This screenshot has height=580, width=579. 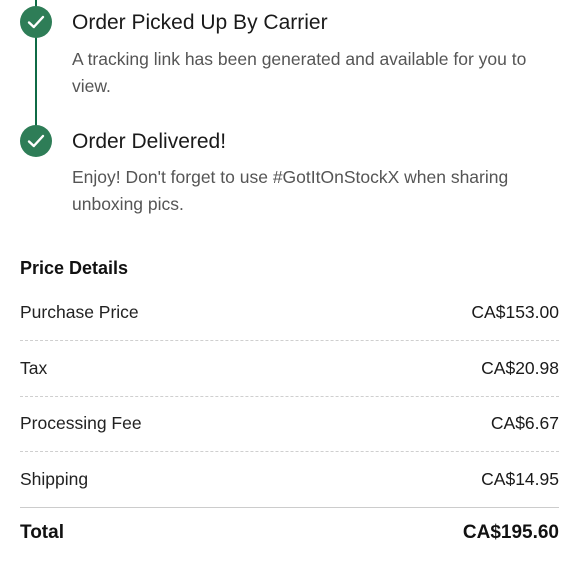 I want to click on price-row-value: CA$14.95, so click(x=520, y=478).